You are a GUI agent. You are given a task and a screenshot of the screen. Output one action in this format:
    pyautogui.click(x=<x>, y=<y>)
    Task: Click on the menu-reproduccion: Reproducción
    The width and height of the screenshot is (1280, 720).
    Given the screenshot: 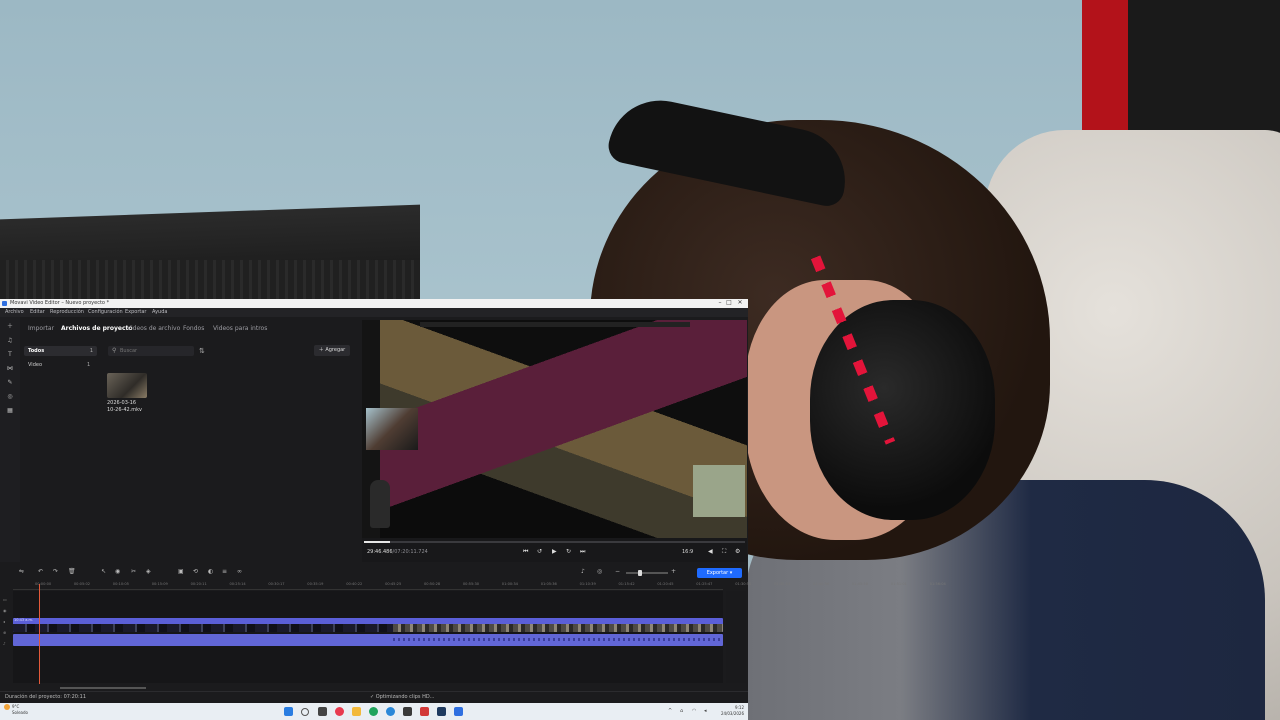 What is the action you would take?
    pyautogui.click(x=67, y=312)
    